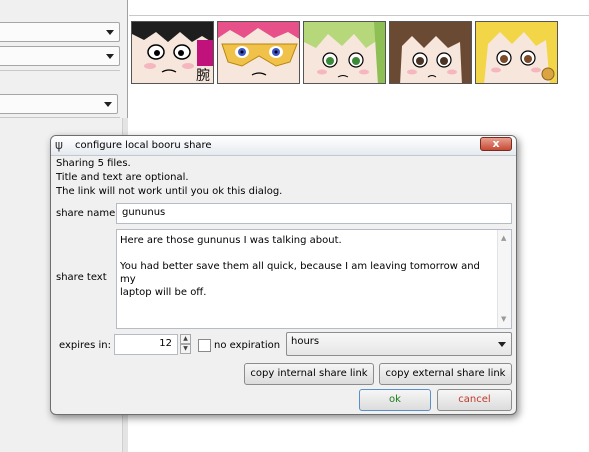 The height and width of the screenshot is (452, 589). What do you see at coordinates (85, 345) in the screenshot?
I see `expires-label: expires in:` at bounding box center [85, 345].